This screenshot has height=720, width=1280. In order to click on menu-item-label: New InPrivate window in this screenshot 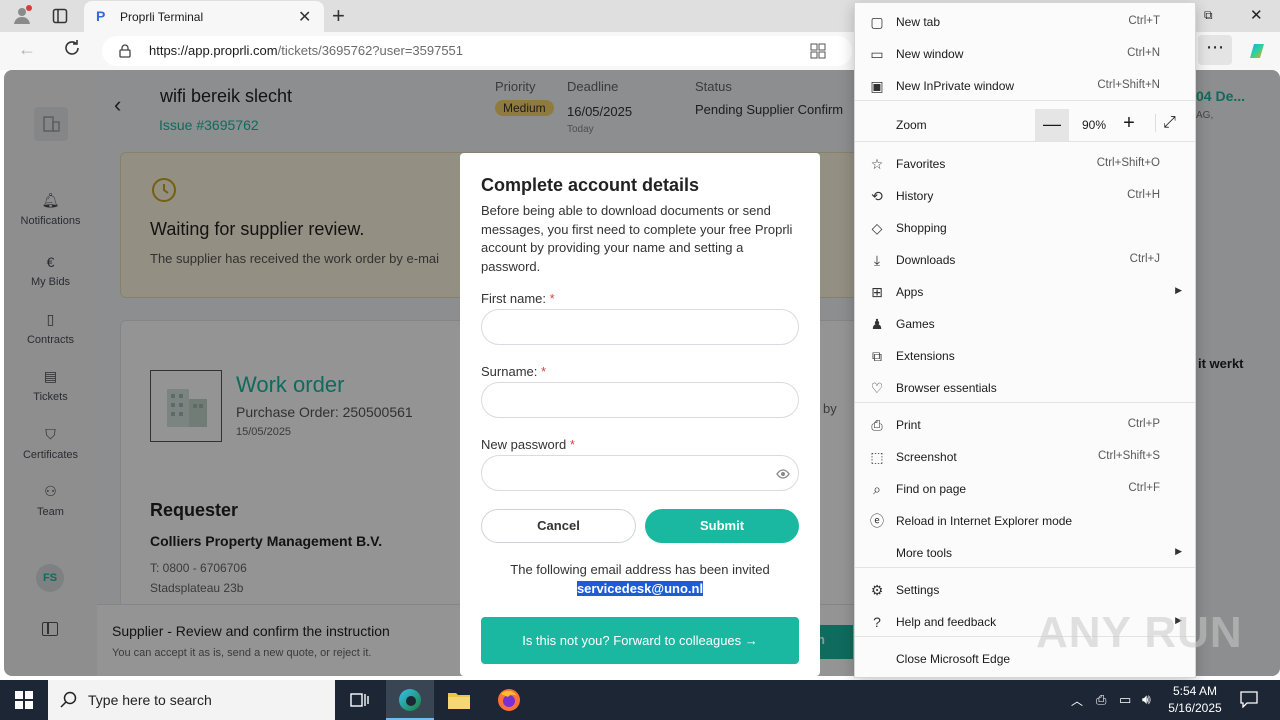, I will do `click(955, 86)`.